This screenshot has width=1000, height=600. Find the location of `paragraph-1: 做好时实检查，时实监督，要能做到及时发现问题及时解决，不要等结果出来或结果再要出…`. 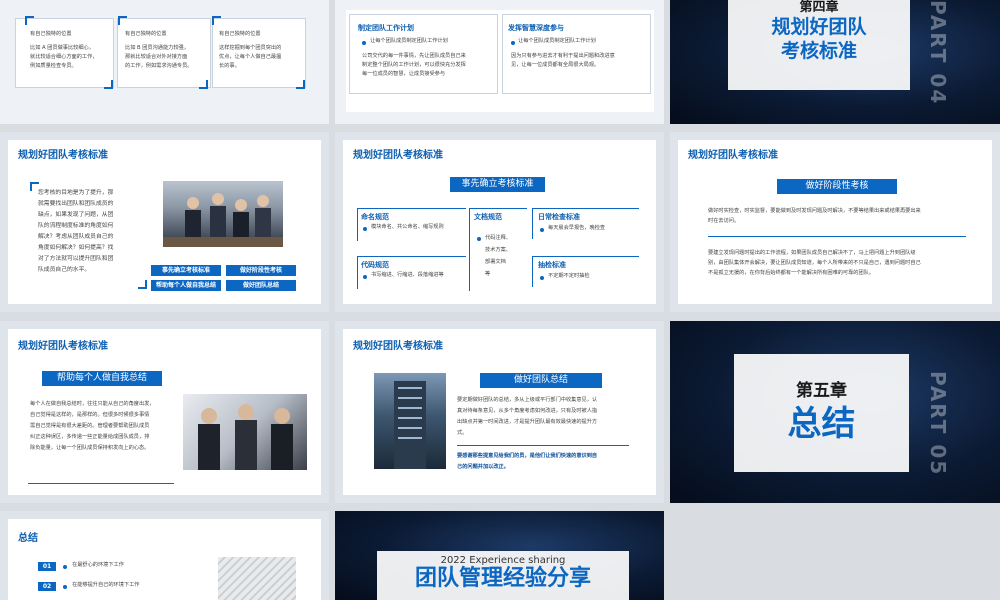

paragraph-1: 做好时实检查，时实监督，要能做到及时发现问题及时解决，不要等结果出来或结果再要出… is located at coordinates (814, 216).